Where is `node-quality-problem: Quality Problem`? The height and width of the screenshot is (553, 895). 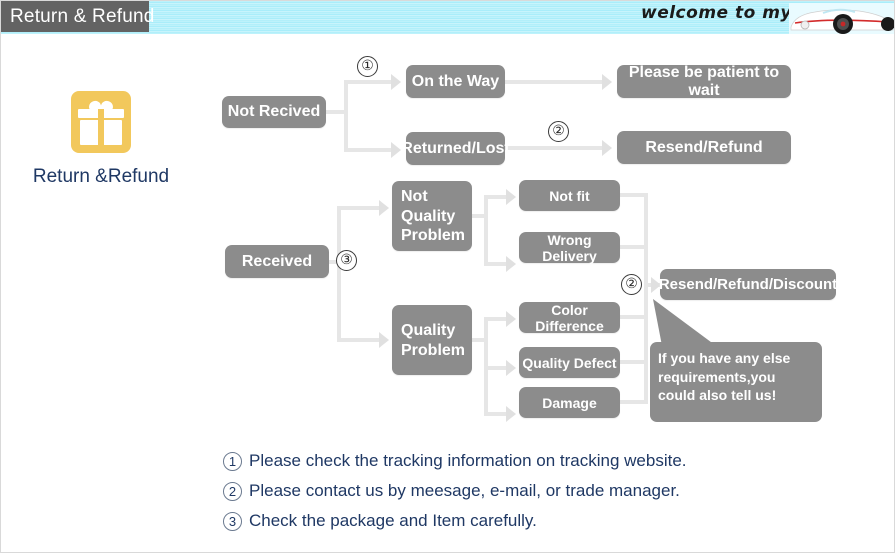 node-quality-problem: Quality Problem is located at coordinates (432, 340).